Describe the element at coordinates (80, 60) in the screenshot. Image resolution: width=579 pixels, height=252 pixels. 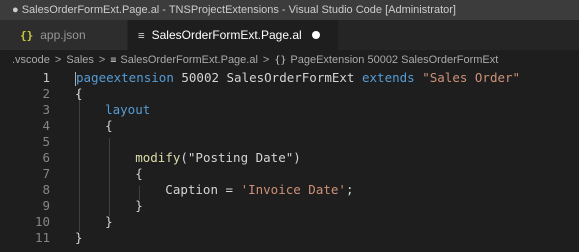
I see `breadcrumb-item-sales: Sales` at that location.